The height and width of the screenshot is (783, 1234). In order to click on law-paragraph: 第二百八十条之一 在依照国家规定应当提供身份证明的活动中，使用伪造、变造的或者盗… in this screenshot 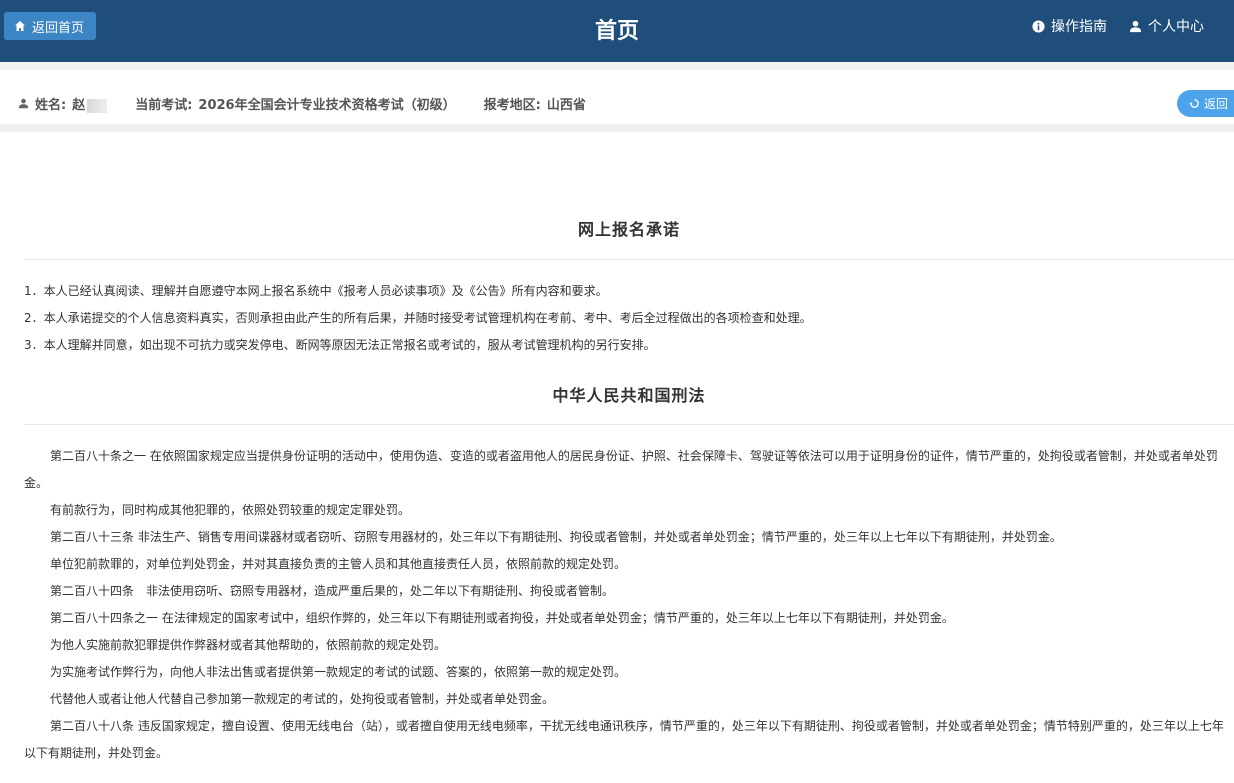, I will do `click(621, 469)`.